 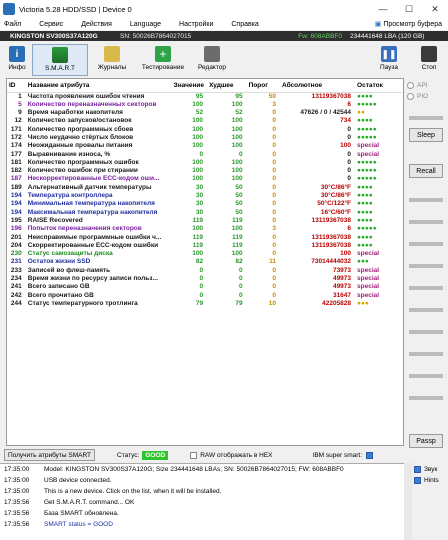 I want to click on table-row: 242 Всего прочитано GB 0 0 0 31647 special, so click(x=205, y=296).